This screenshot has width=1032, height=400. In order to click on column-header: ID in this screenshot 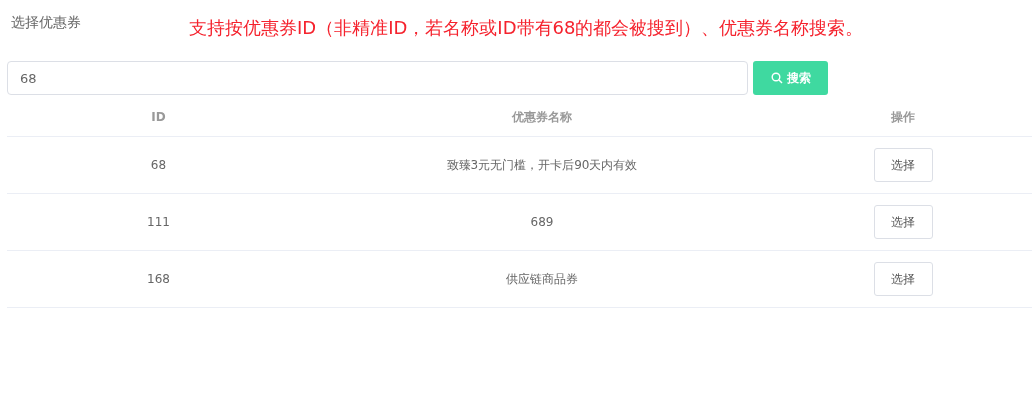, I will do `click(158, 117)`.